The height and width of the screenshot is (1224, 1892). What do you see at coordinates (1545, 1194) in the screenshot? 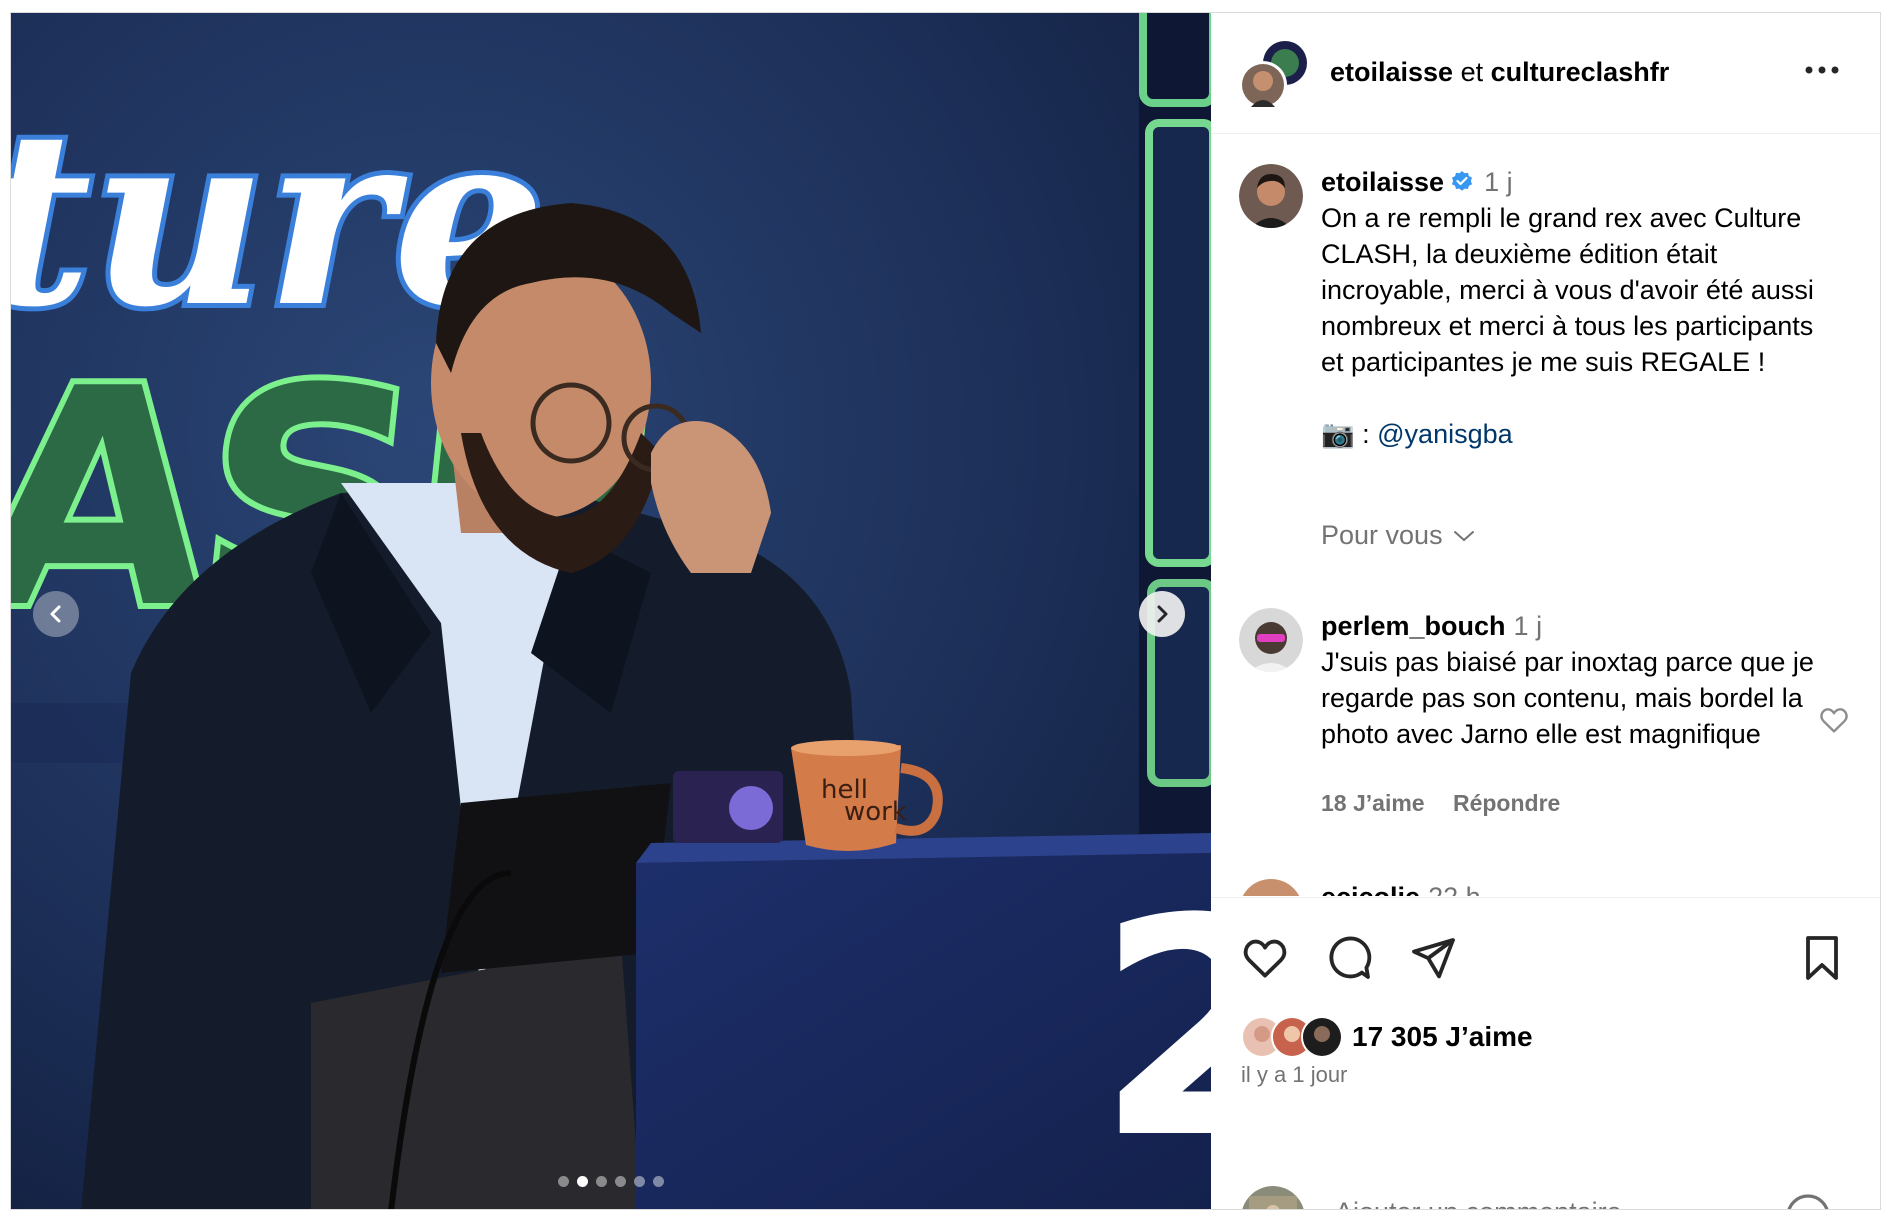
I see `add-comment-bar` at bounding box center [1545, 1194].